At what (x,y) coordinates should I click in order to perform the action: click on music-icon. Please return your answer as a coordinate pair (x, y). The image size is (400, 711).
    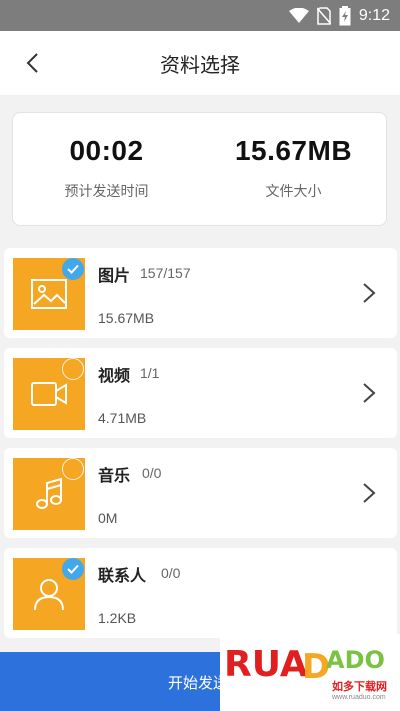
    Looking at the image, I should click on (49, 493).